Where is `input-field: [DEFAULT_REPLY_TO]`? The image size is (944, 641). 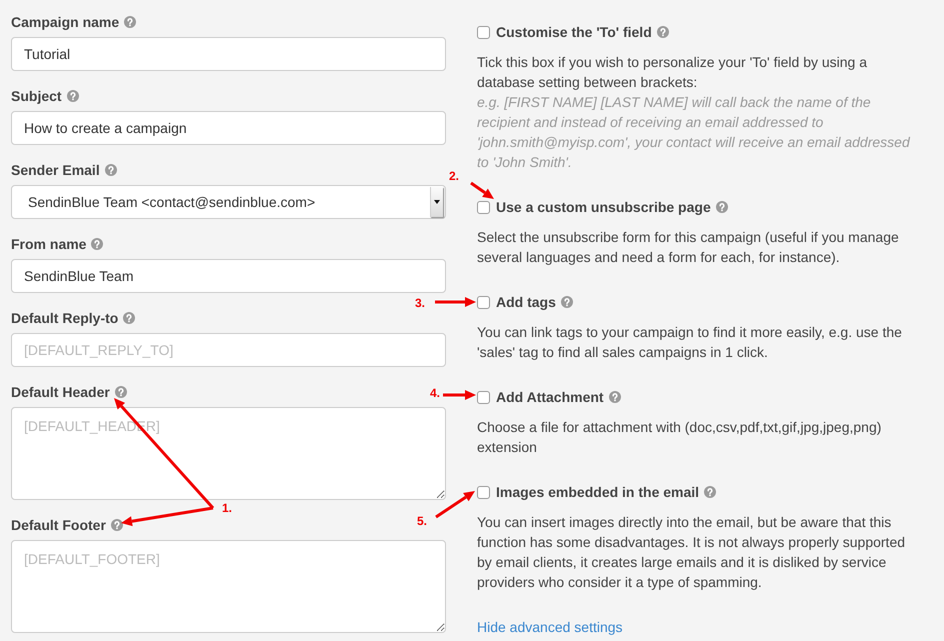 input-field: [DEFAULT_REPLY_TO] is located at coordinates (228, 350).